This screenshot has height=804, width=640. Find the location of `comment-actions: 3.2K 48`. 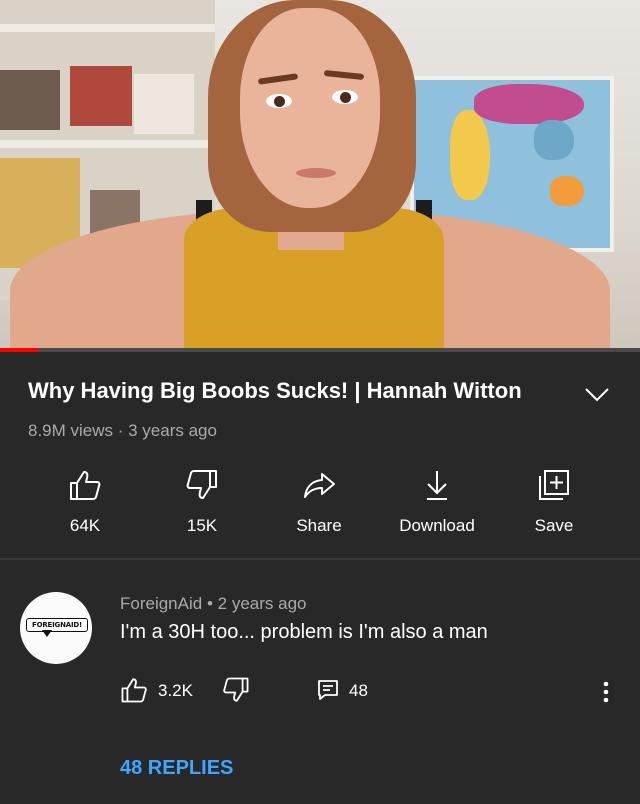

comment-actions: 3.2K 48 is located at coordinates (320, 692).